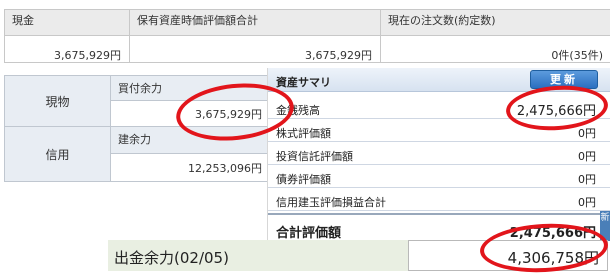 The width and height of the screenshot is (610, 275). I want to click on asset-row-fund-valuation: 投資信託評価額 0円, so click(439, 153).